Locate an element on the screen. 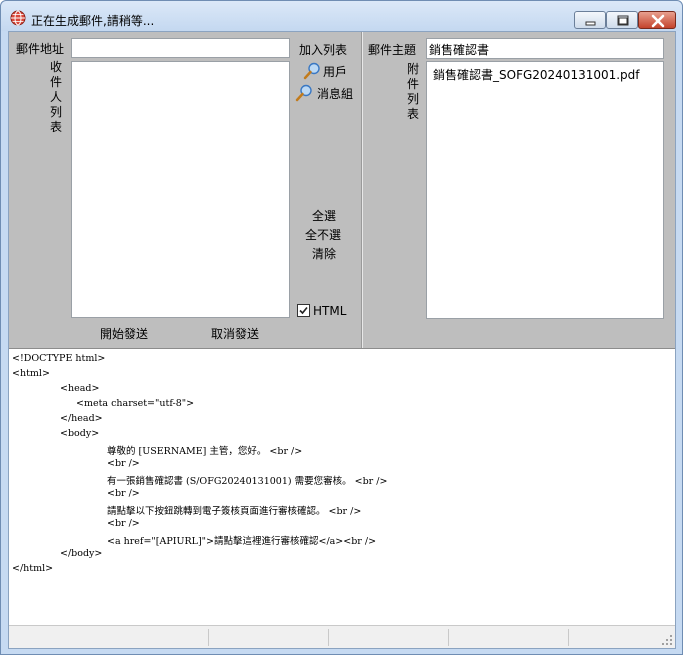 Image resolution: width=683 pixels, height=655 pixels. close-button is located at coordinates (657, 20).